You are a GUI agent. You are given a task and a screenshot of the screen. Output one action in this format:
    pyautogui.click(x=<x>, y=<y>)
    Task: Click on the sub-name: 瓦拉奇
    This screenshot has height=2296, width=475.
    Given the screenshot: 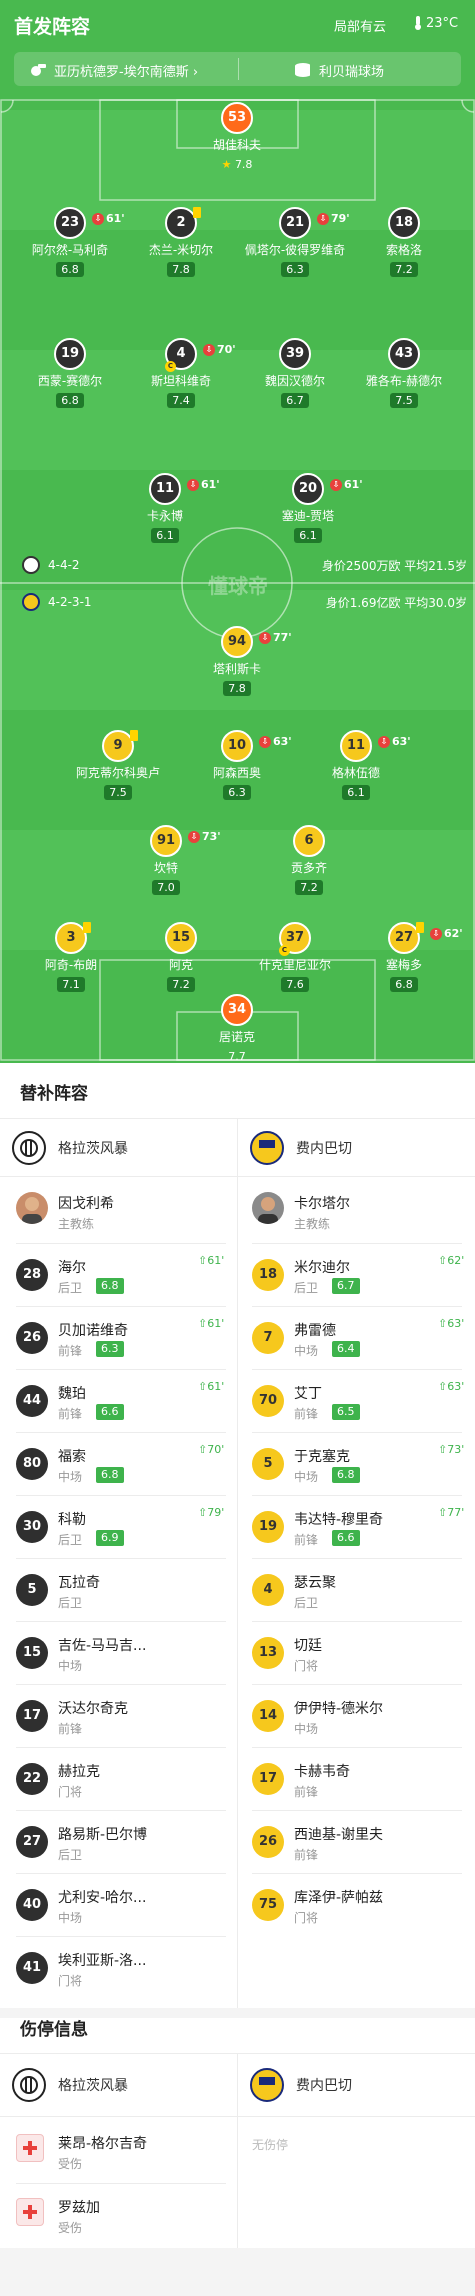 What is the action you would take?
    pyautogui.click(x=79, y=1583)
    